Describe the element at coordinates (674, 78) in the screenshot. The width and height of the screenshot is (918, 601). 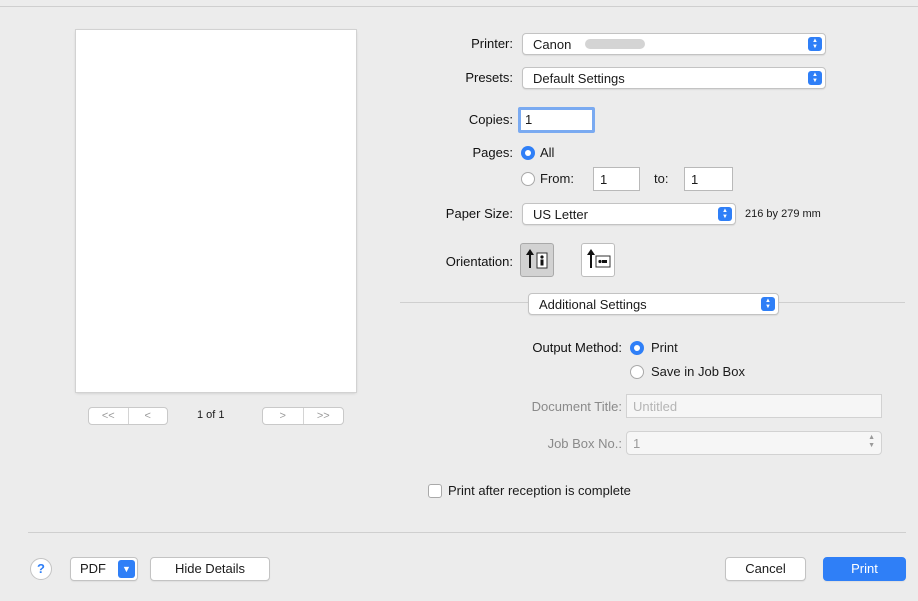
I see `presets-popup: Default Settings ▲ ▼` at that location.